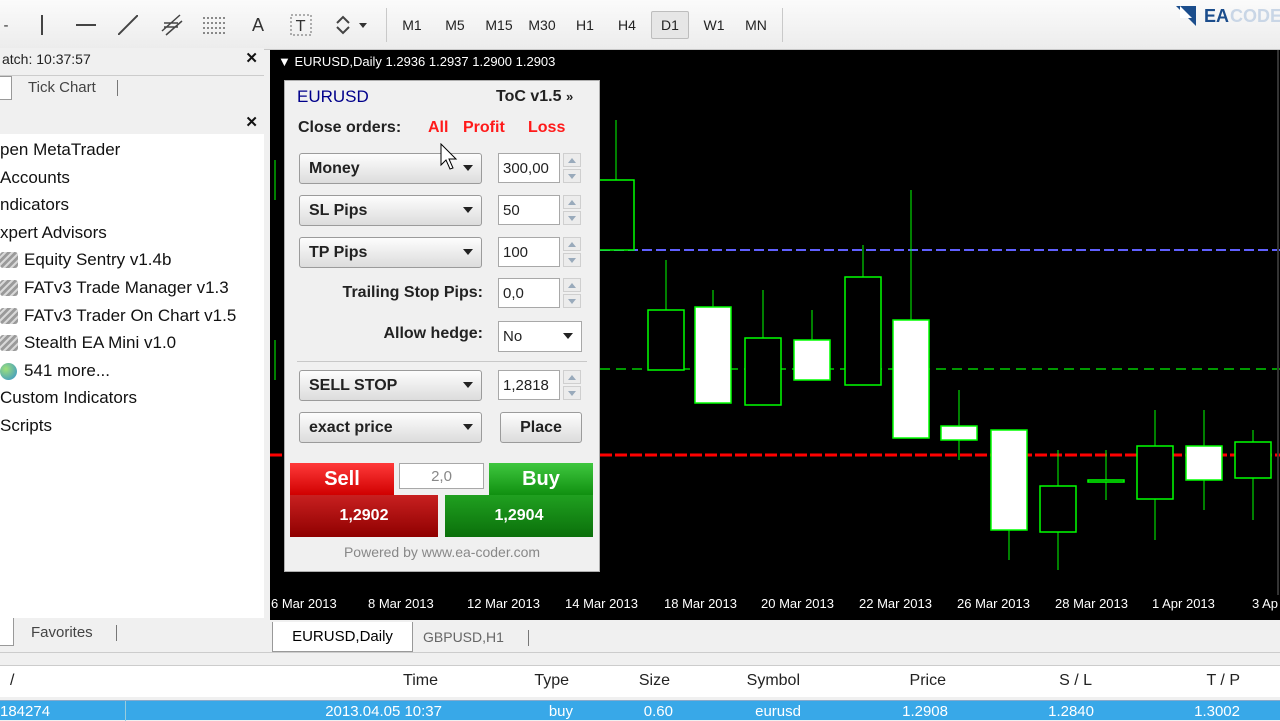 The image size is (1280, 721). What do you see at coordinates (85, 260) in the screenshot?
I see `nav-item-equity-sentry: Equity Sentry v1.4b` at bounding box center [85, 260].